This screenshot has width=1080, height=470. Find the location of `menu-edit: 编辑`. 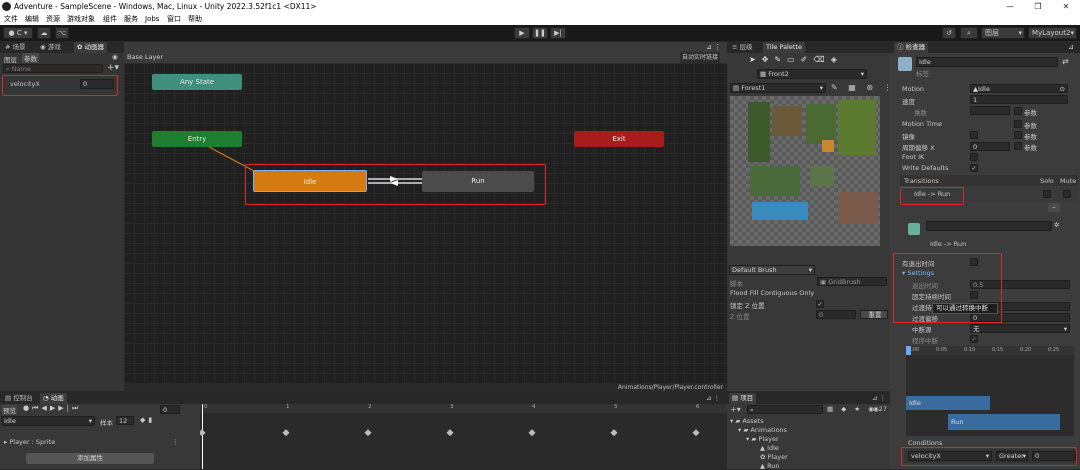

menu-edit: 编辑 is located at coordinates (32, 19).